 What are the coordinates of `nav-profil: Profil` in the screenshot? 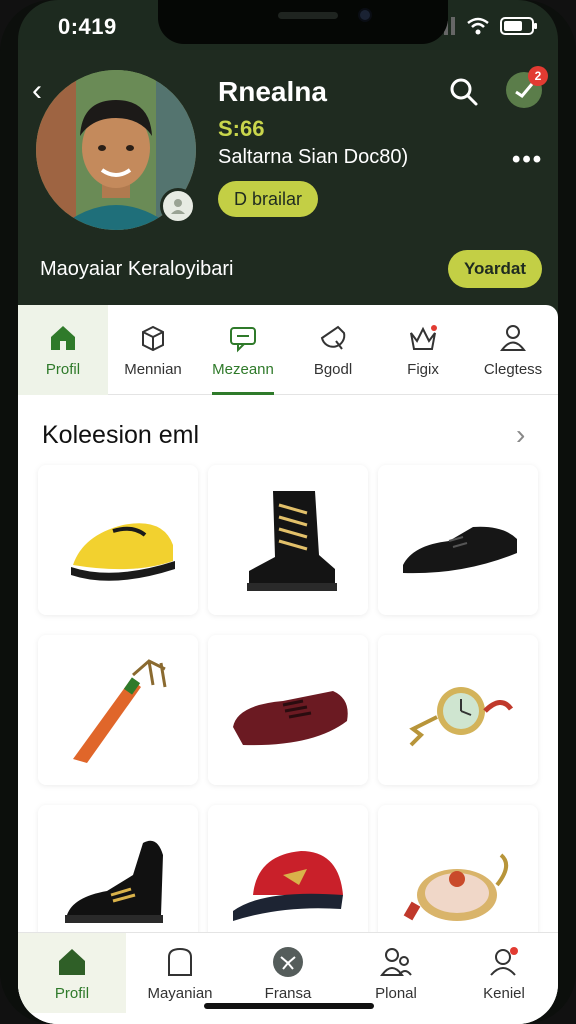 It's located at (72, 973).